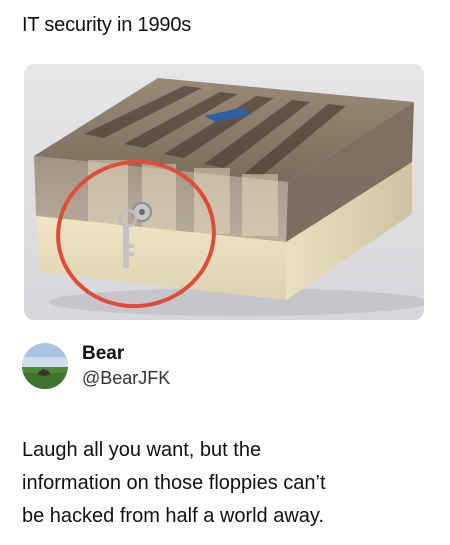  Describe the element at coordinates (174, 483) in the screenshot. I see `tweet-line: information on those floppies can’t` at that location.